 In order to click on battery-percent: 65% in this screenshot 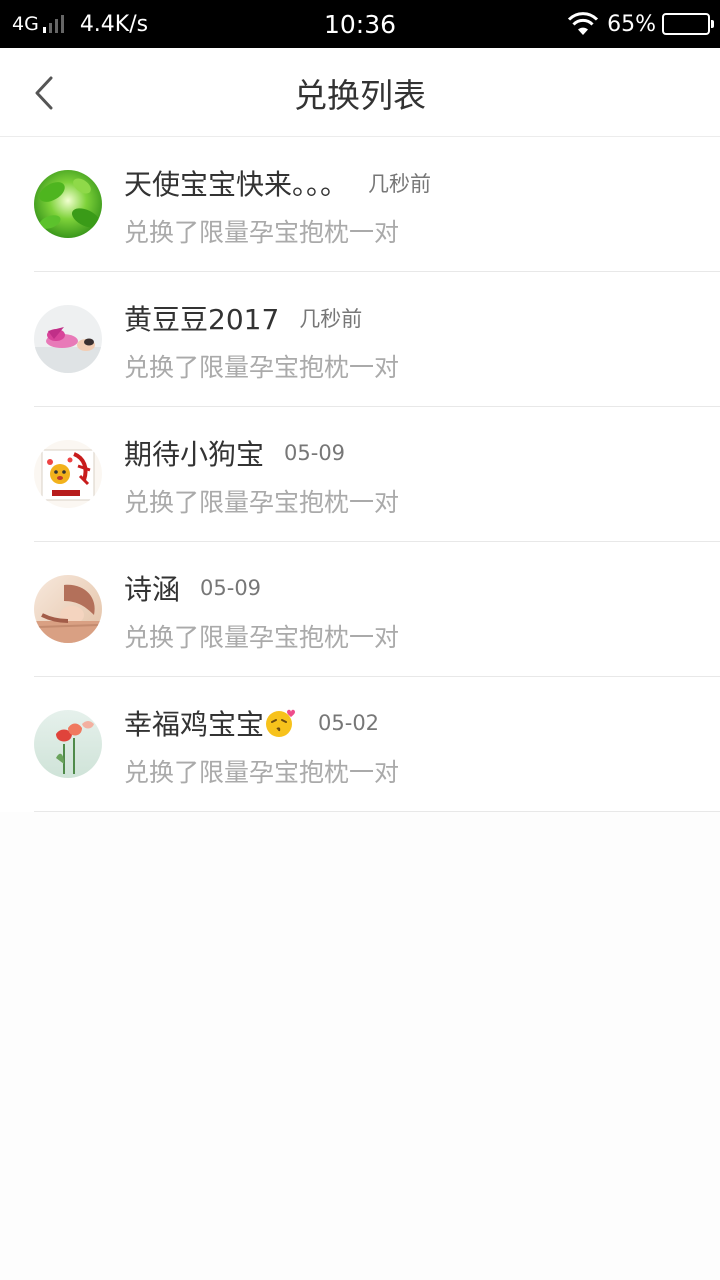, I will do `click(631, 24)`.